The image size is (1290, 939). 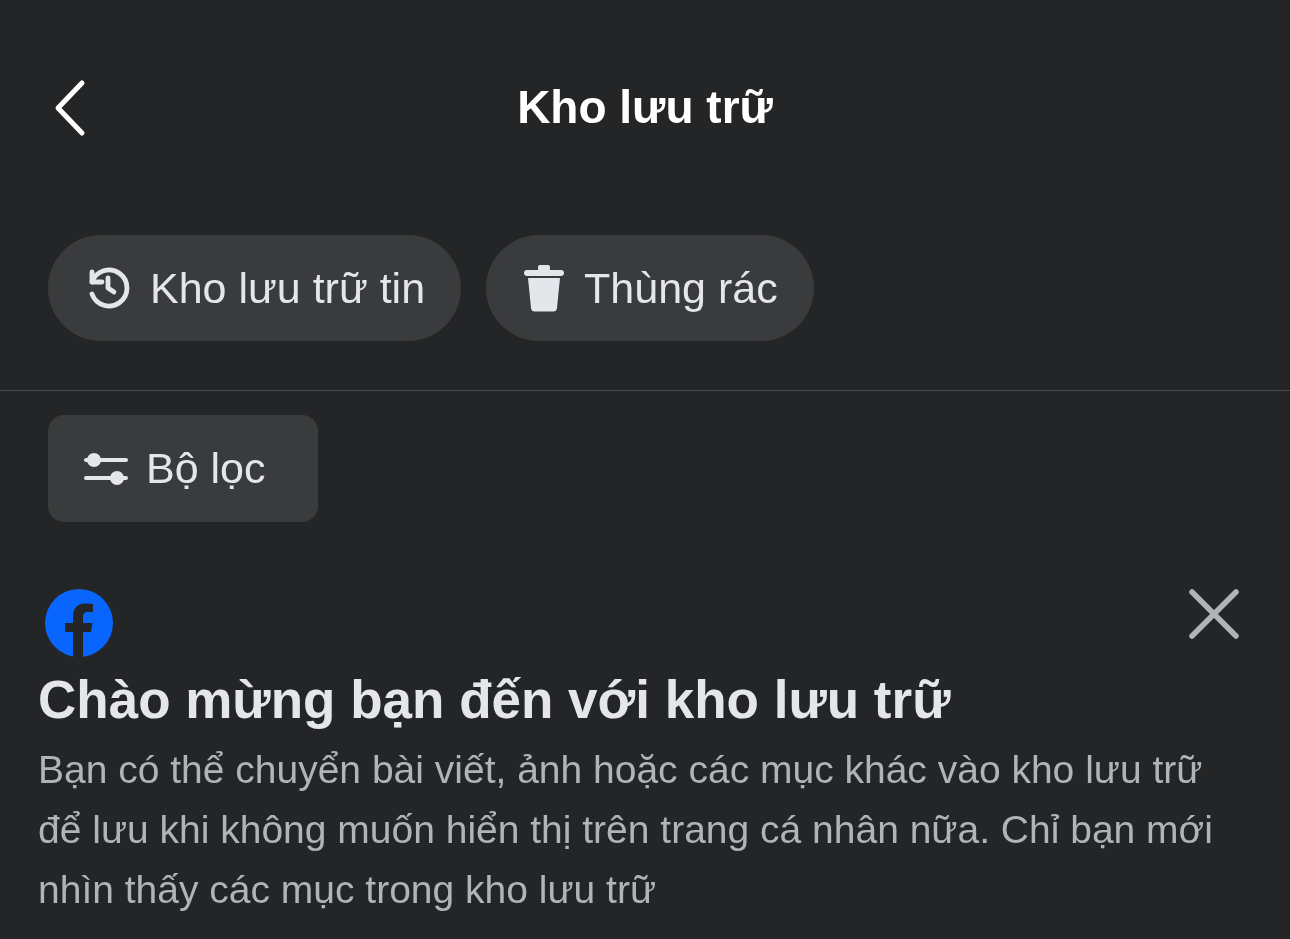 What do you see at coordinates (183, 468) in the screenshot?
I see `filter-button: Bộ lọc` at bounding box center [183, 468].